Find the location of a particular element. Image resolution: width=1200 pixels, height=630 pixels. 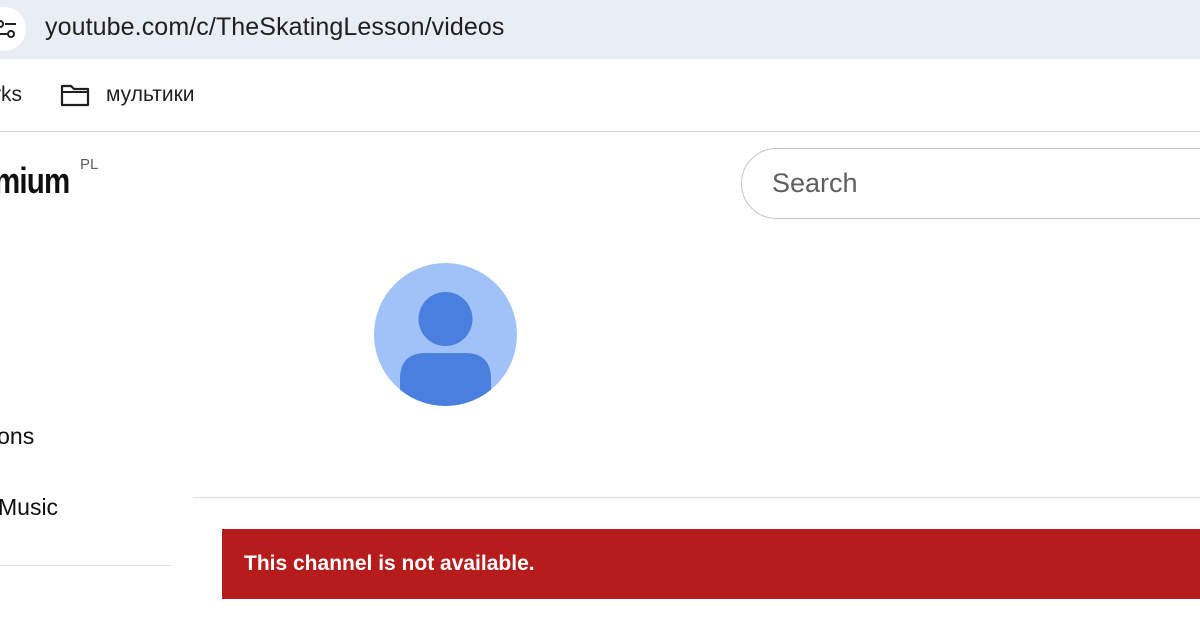

url-field: youtube.com/c/TheSkatingLesson/videos is located at coordinates (275, 27).